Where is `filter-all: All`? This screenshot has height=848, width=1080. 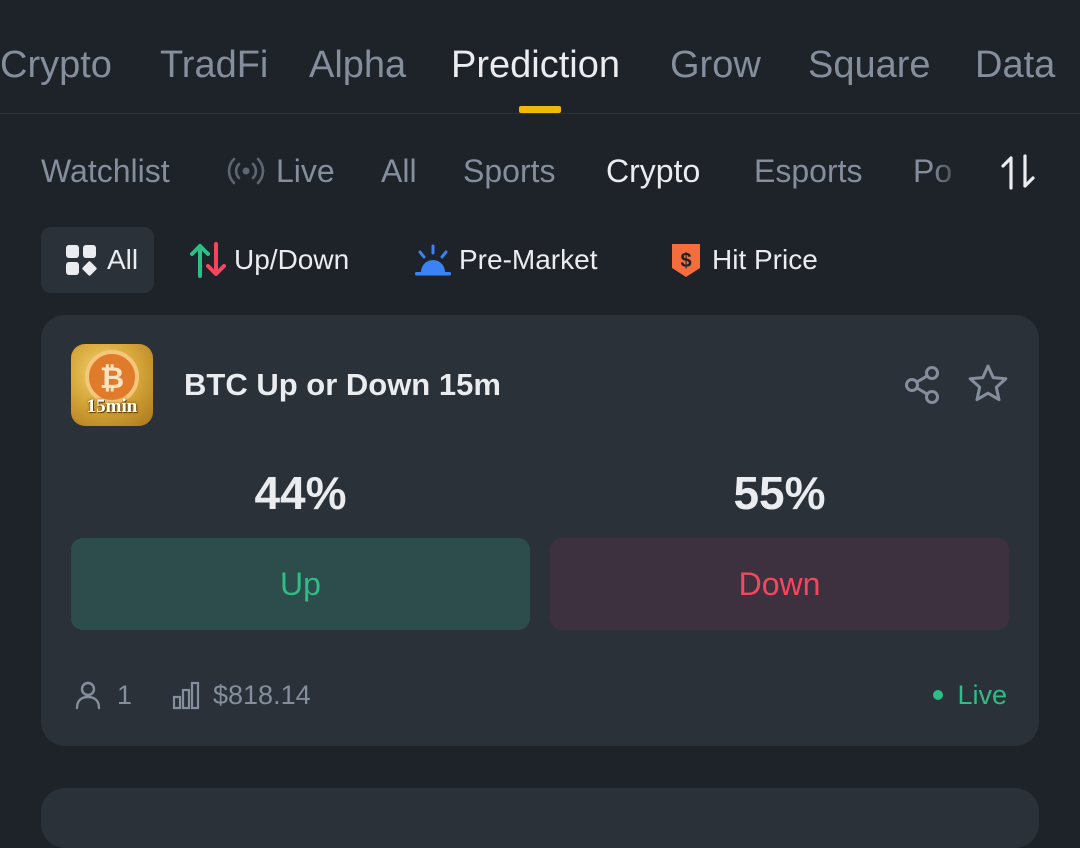 filter-all: All is located at coordinates (98, 260).